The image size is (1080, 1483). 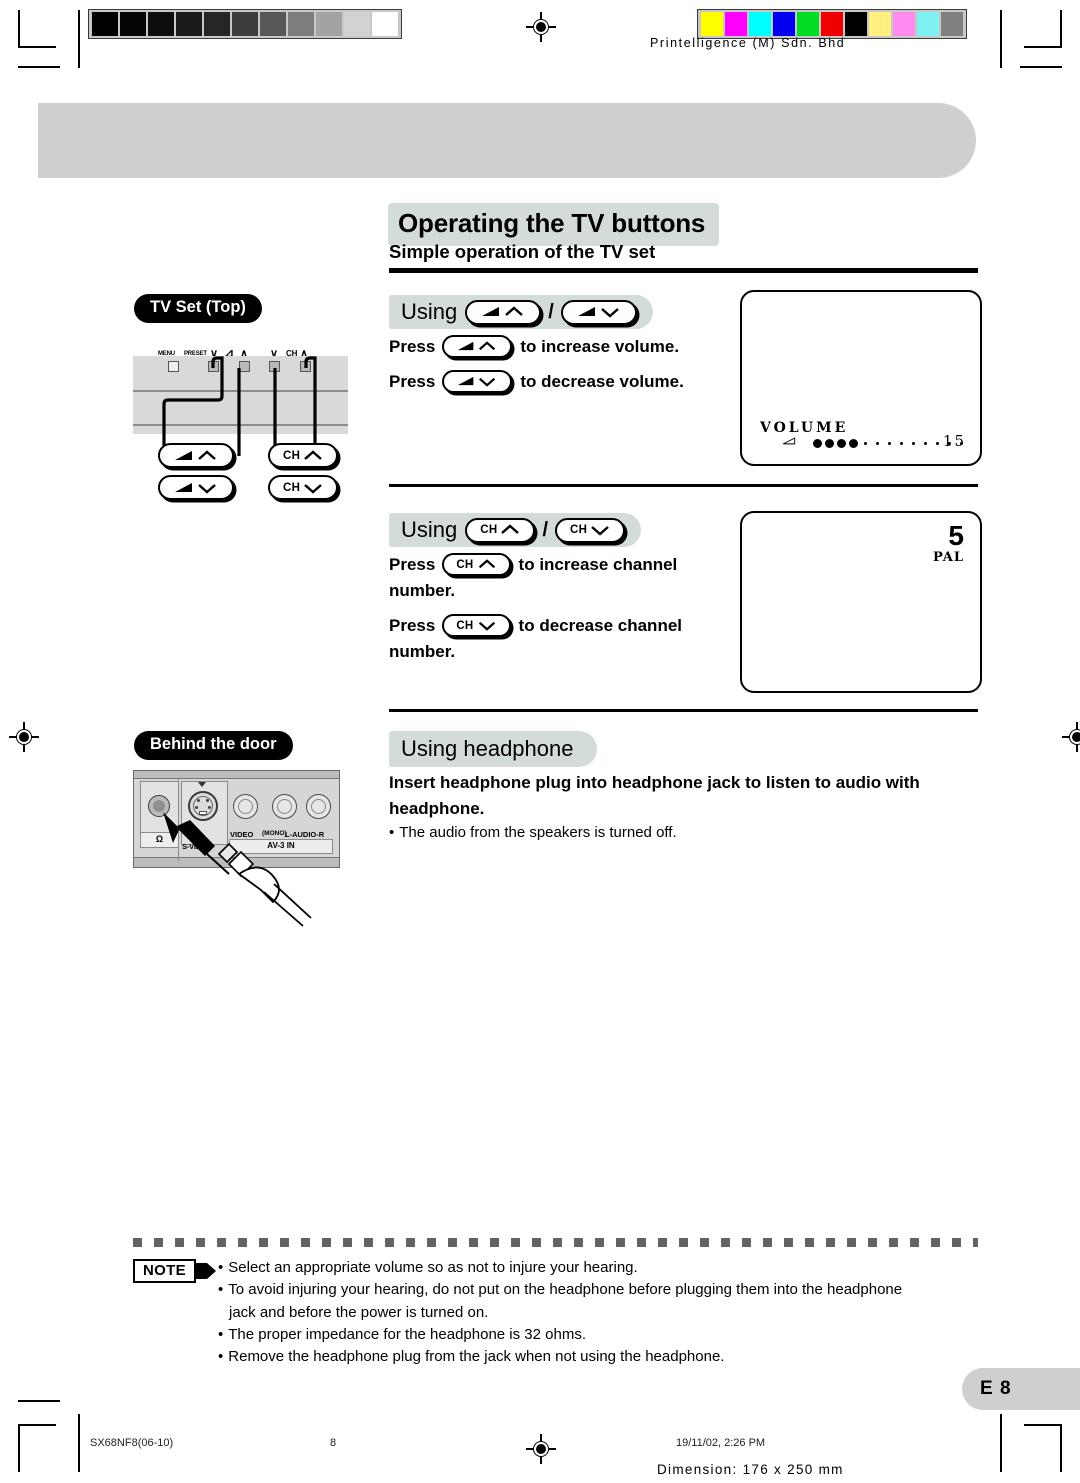 I want to click on note-item-text: jack and before the power is turned on., so click(x=359, y=1312).